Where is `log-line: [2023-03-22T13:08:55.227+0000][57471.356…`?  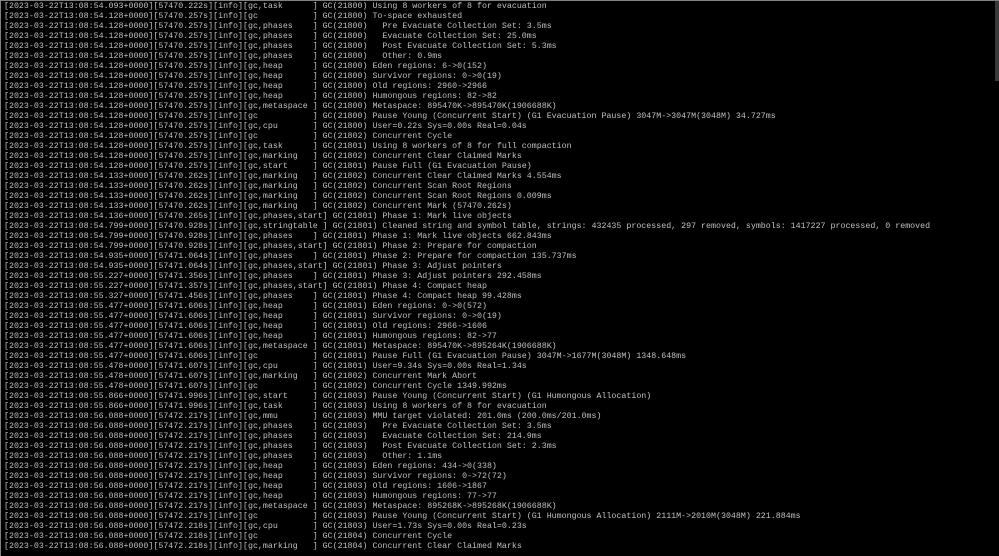 log-line: [2023-03-22T13:08:55.227+0000][57471.356… is located at coordinates (273, 276).